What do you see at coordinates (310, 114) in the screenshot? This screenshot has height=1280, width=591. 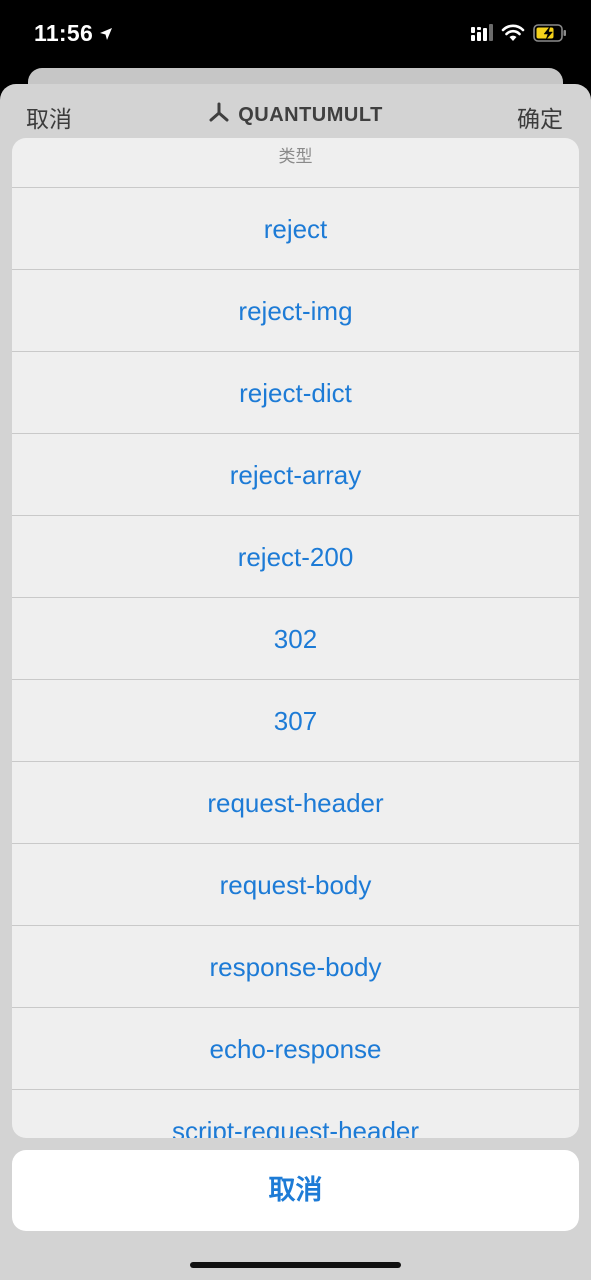 I see `app-title: QUANTUMULT` at bounding box center [310, 114].